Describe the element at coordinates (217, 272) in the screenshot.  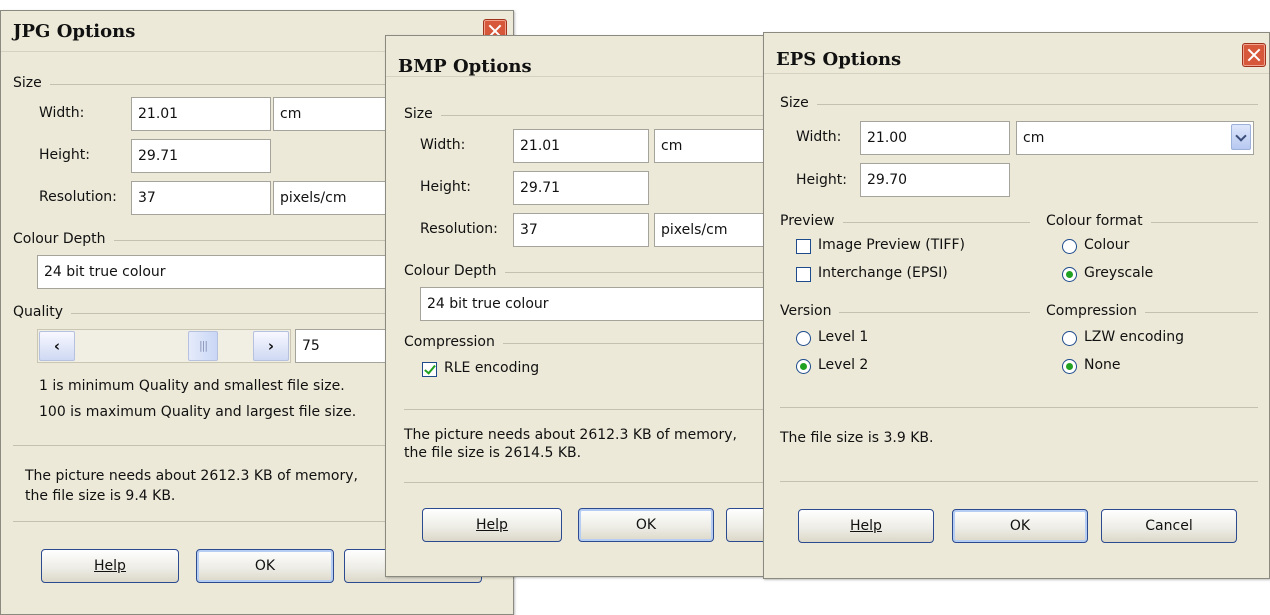
I see `jpg-colour-depth-select: 24 bit true colour` at that location.